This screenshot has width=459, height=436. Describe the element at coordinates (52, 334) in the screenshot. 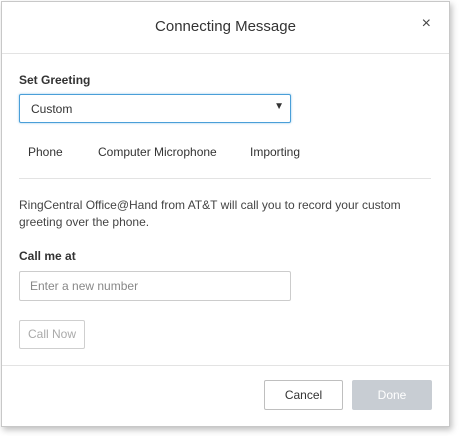

I see `call-now-button: Call Now` at that location.